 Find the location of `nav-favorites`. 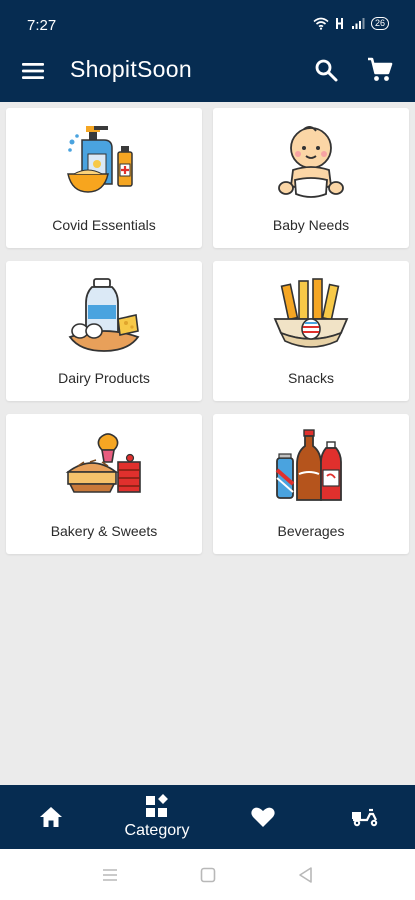

nav-favorites is located at coordinates (263, 817).